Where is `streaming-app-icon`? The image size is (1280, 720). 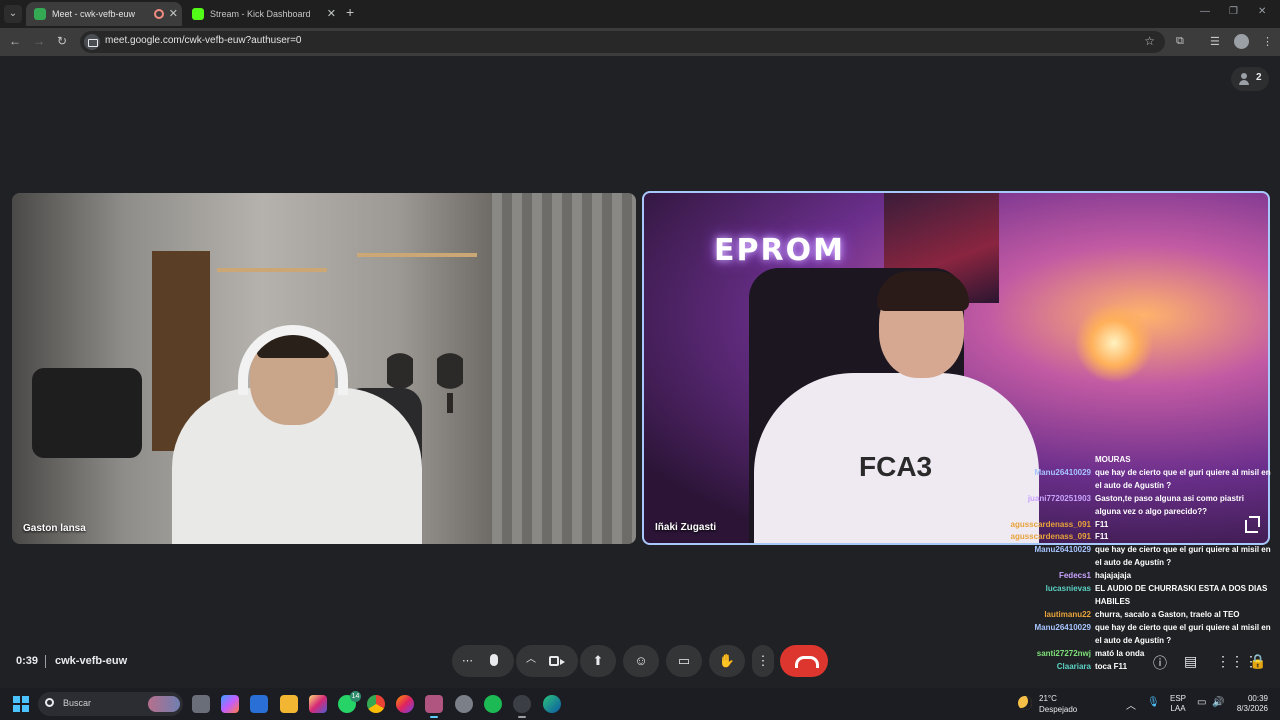
streaming-app-icon is located at coordinates (434, 706).